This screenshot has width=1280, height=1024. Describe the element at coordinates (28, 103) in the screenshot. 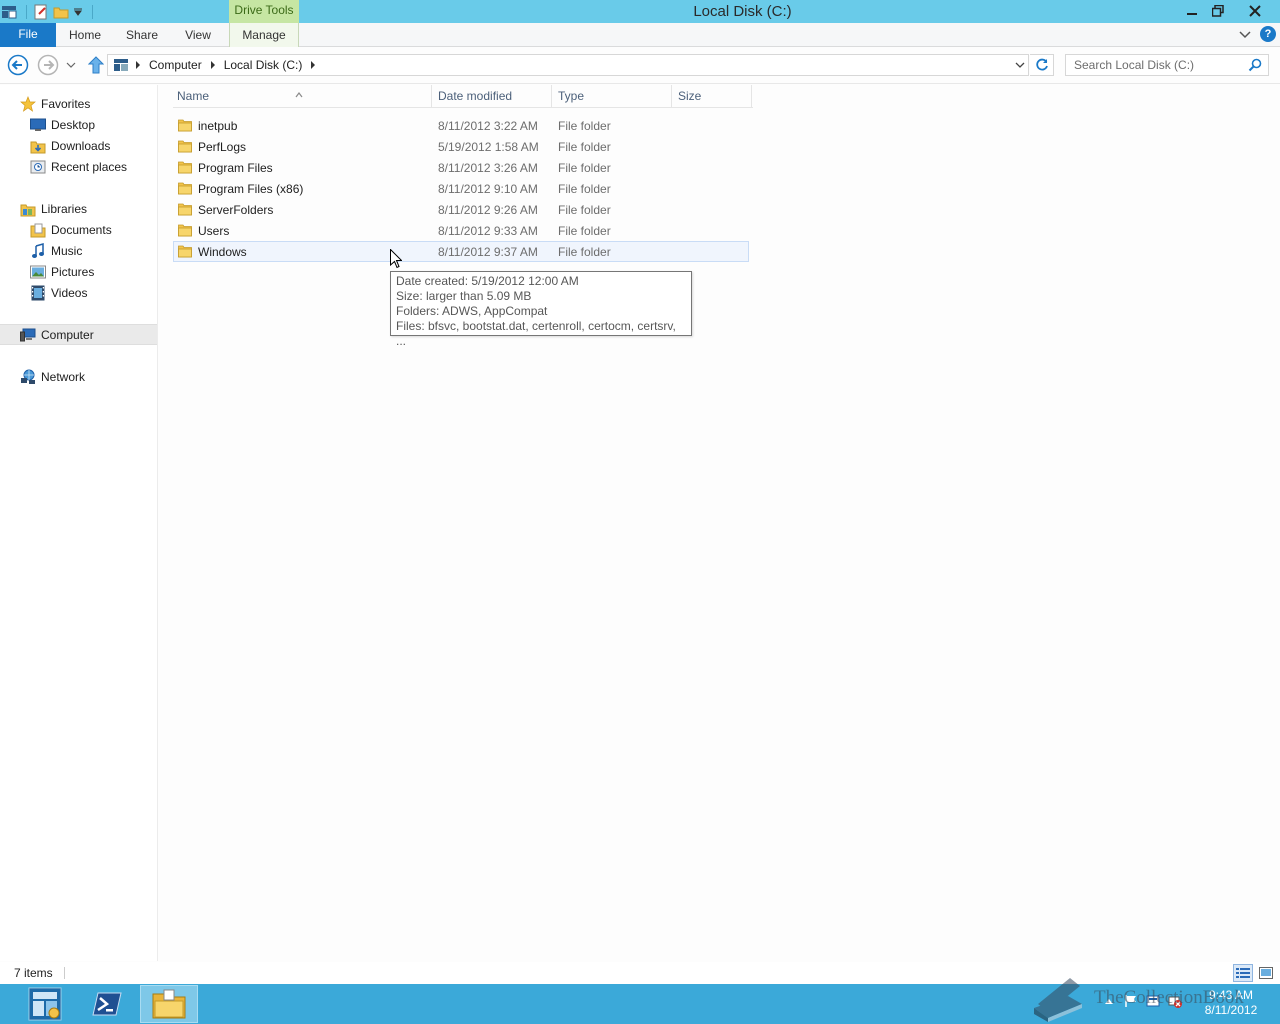

I see `star-icon` at that location.